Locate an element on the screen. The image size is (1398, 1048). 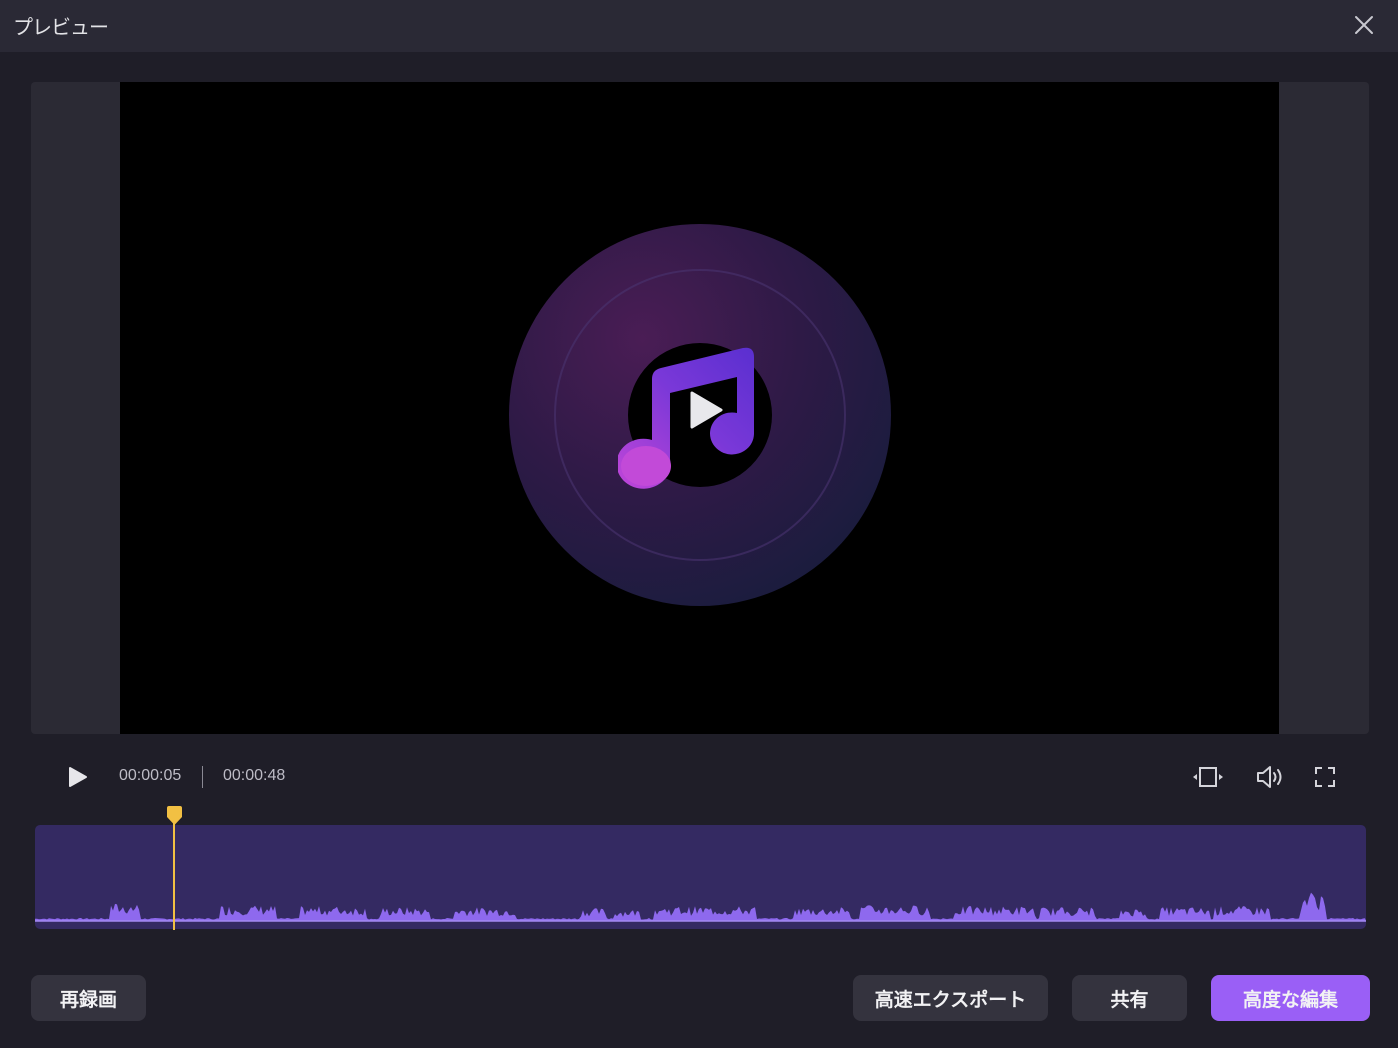
playhead-marker-icon is located at coordinates (175, 815).